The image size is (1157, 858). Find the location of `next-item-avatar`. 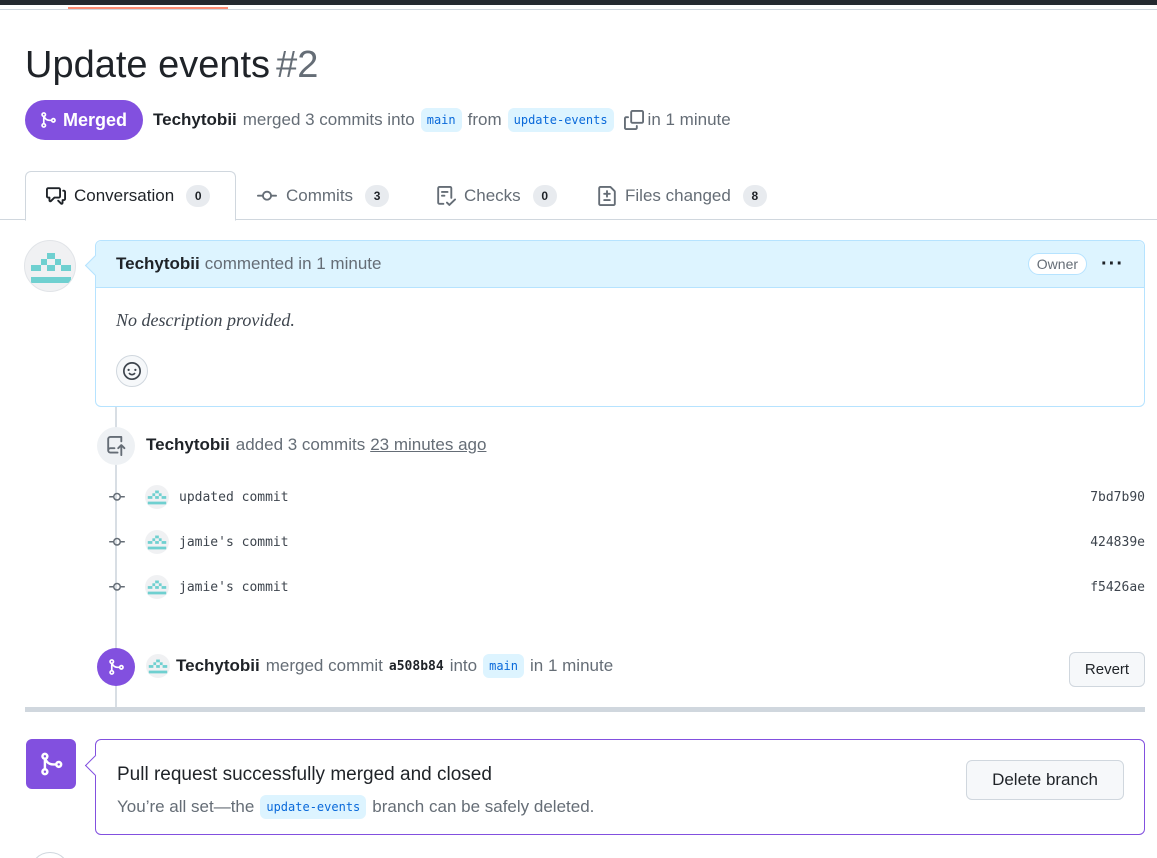

next-item-avatar is located at coordinates (50, 855).